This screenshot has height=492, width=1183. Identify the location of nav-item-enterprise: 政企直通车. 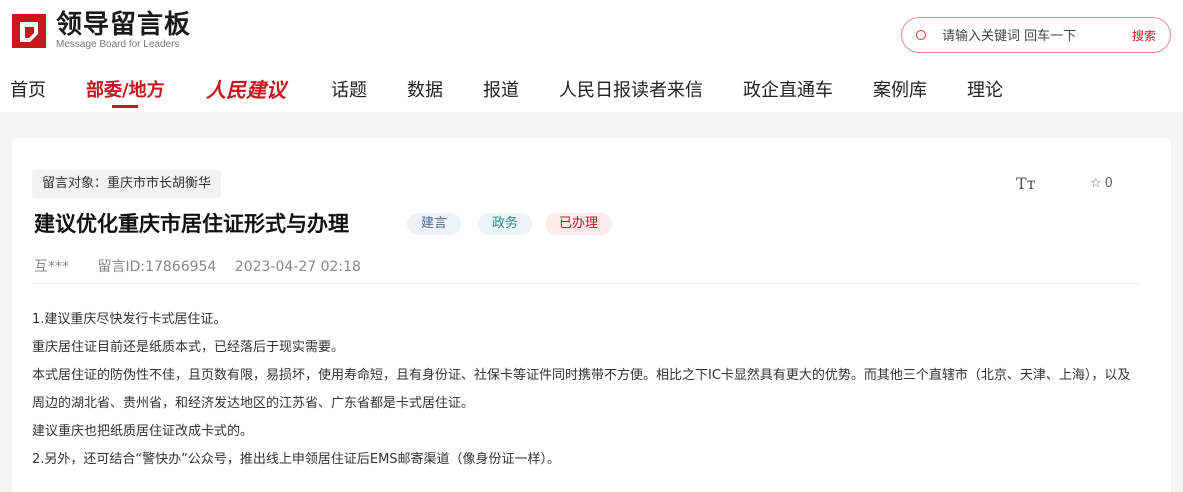
(788, 89).